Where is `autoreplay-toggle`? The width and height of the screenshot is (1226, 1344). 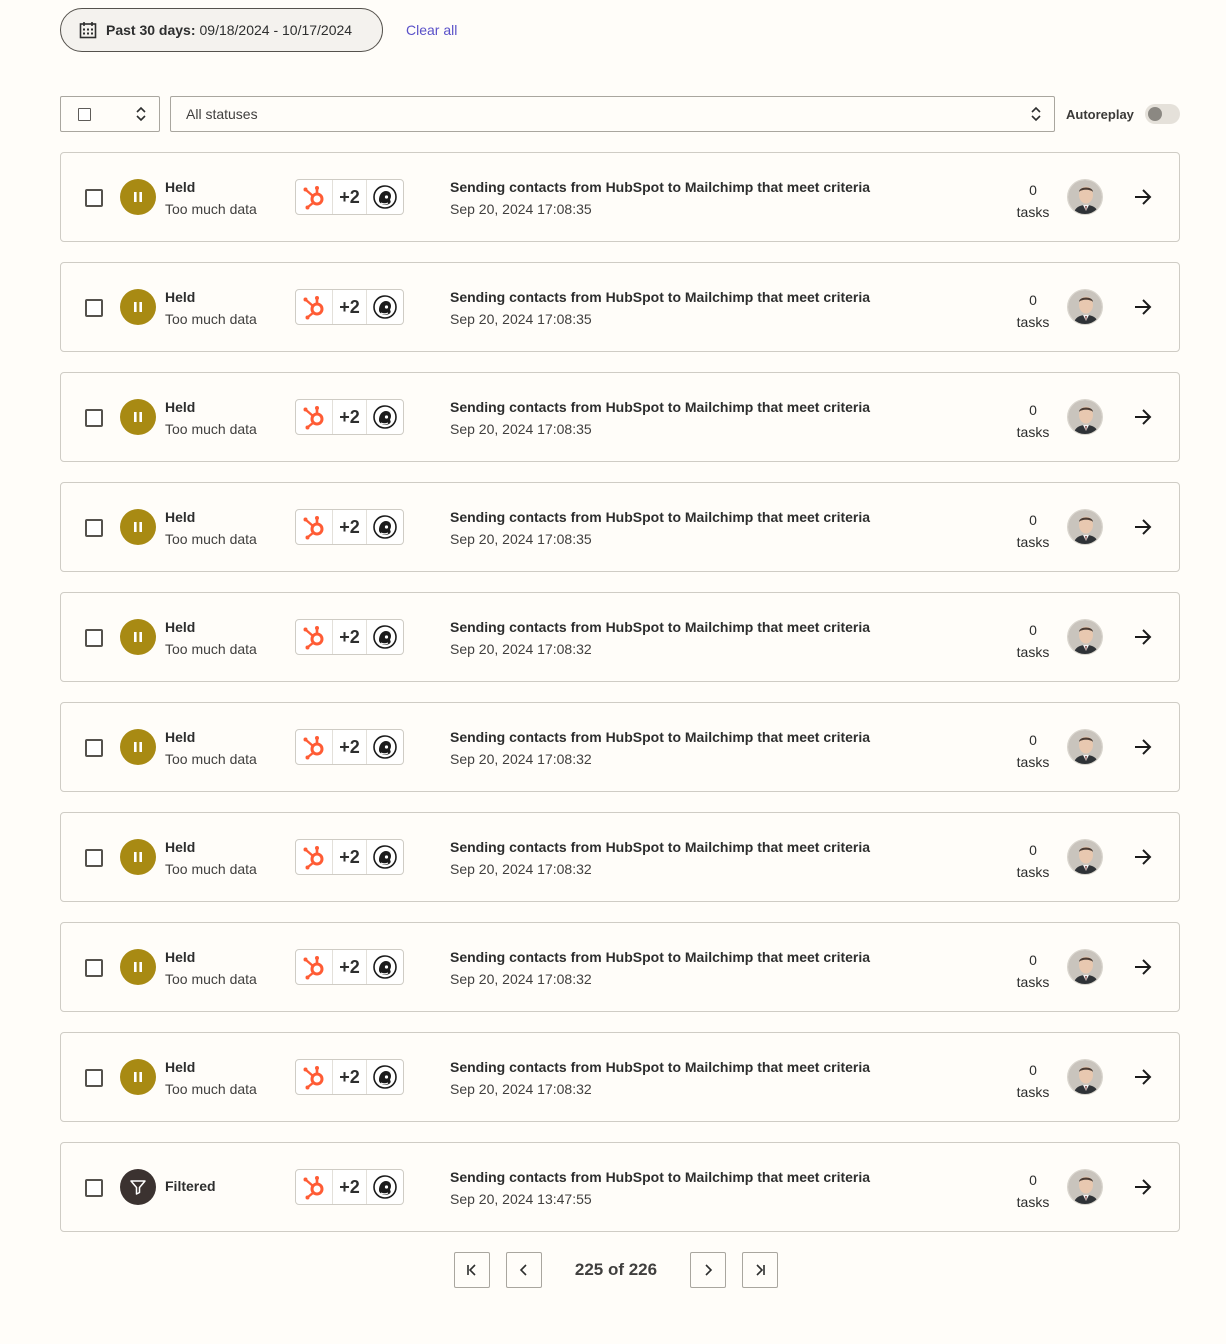
autoreplay-toggle is located at coordinates (1162, 114).